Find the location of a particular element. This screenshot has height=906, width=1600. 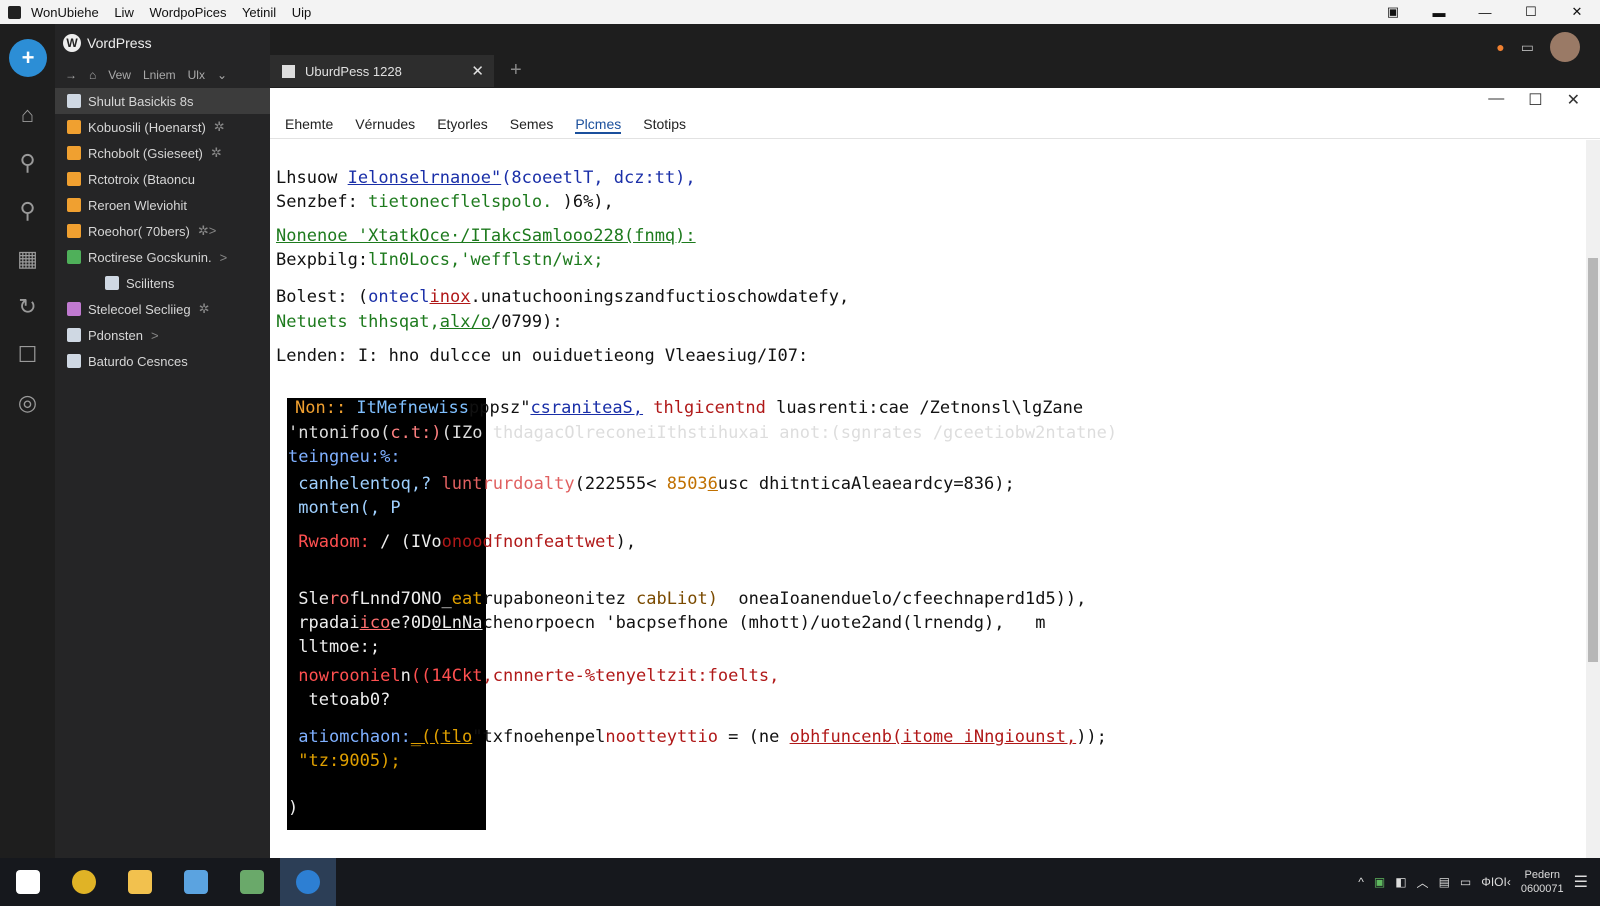

sidebar-item-extra-icon: ✲> is located at coordinates (207, 231).